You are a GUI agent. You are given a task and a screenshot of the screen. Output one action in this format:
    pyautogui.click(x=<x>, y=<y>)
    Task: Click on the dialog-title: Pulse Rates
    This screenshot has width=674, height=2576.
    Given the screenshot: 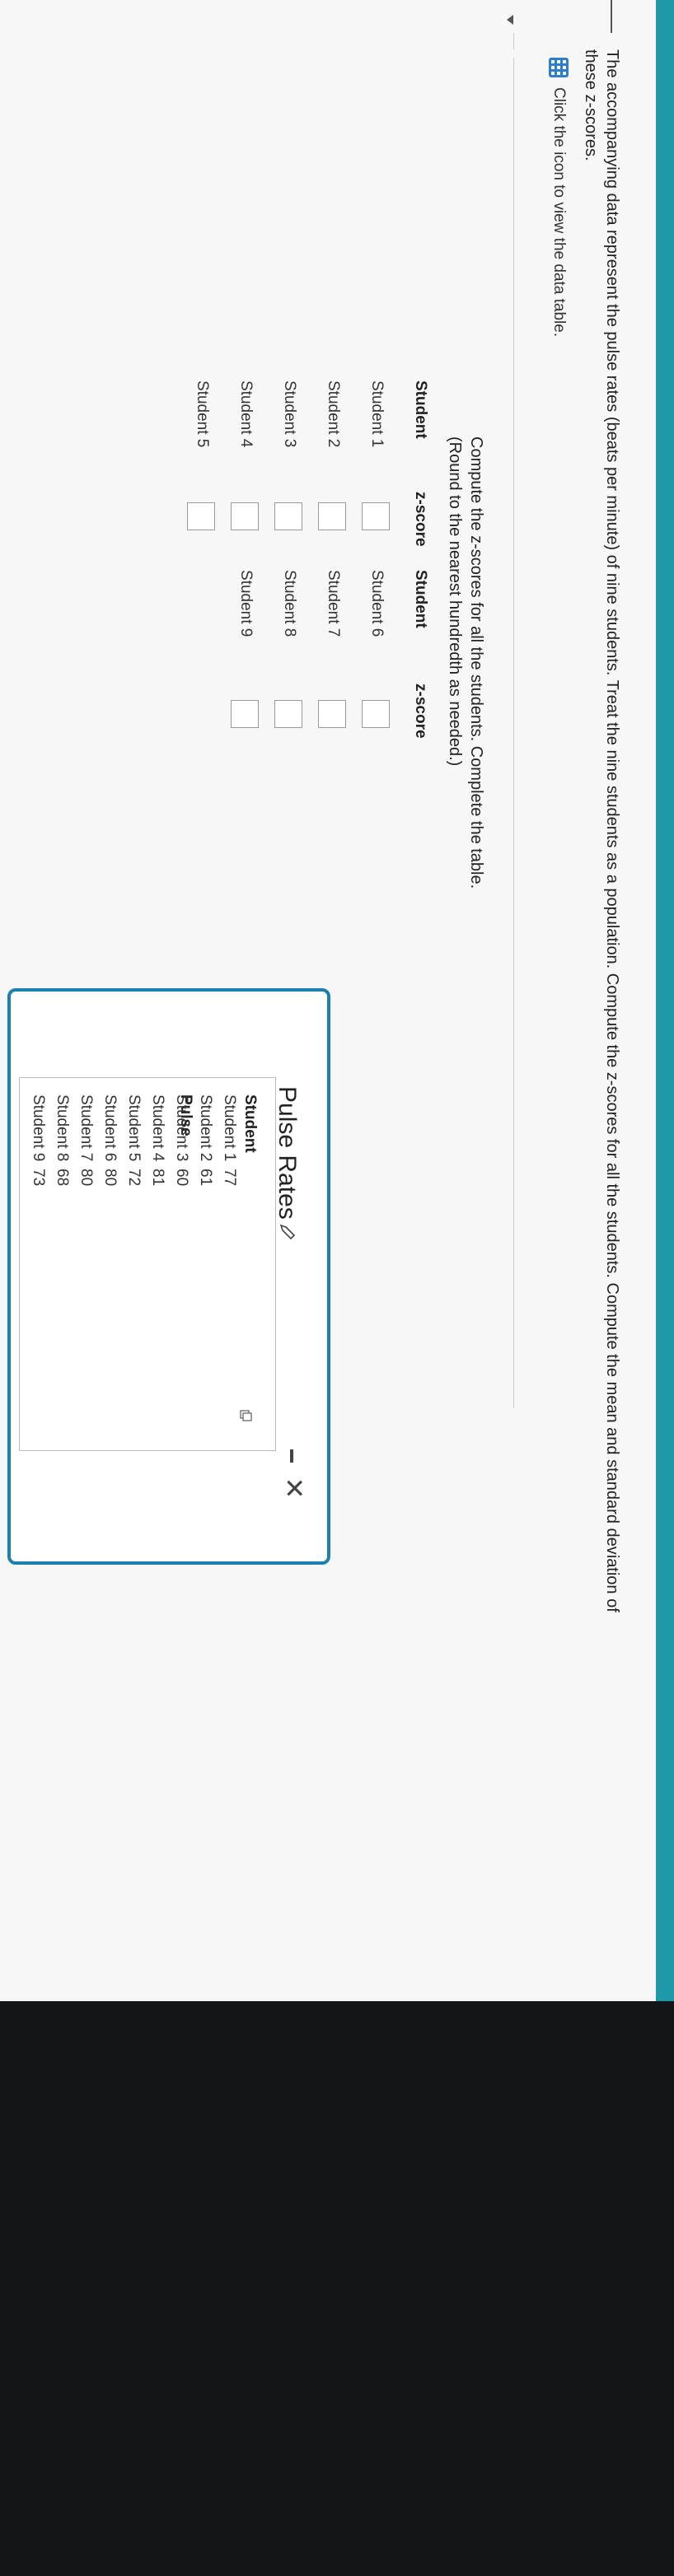 What is the action you would take?
    pyautogui.click(x=287, y=1153)
    